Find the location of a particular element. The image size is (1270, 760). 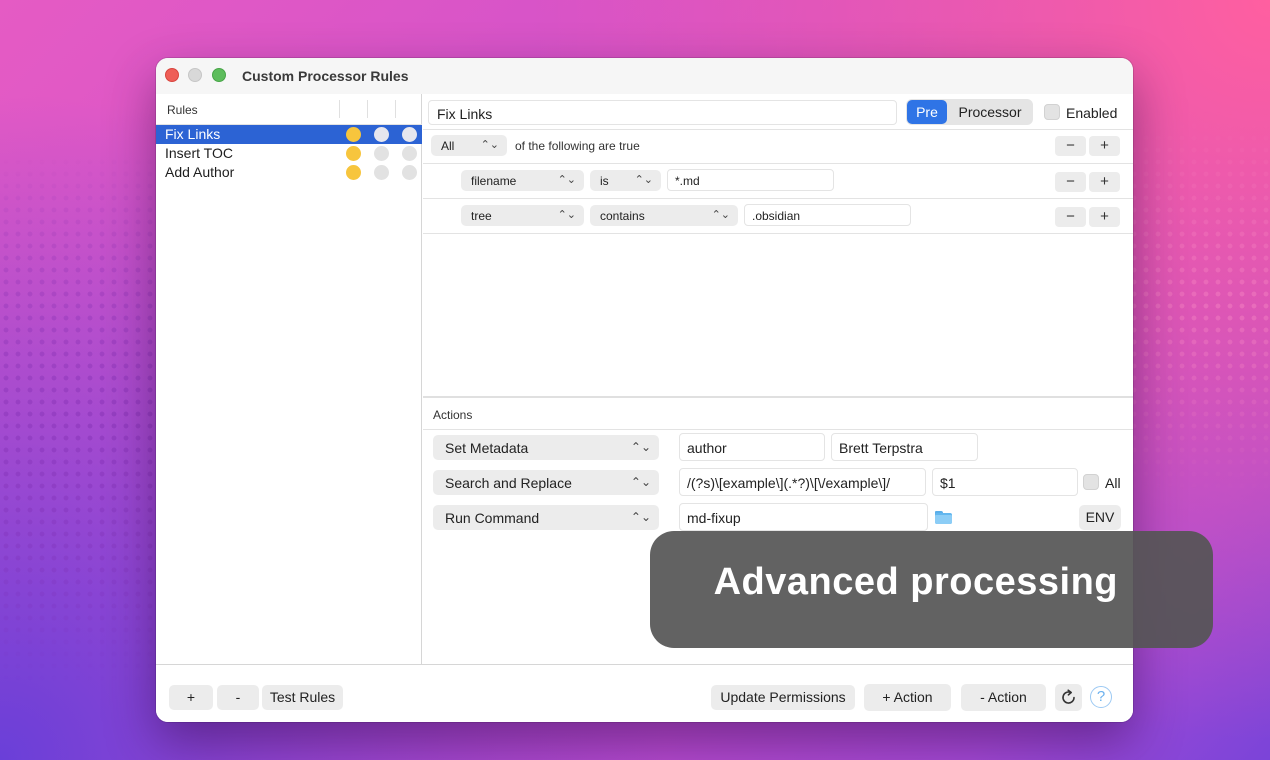

condition-operator-value: contains is located at coordinates (622, 216).